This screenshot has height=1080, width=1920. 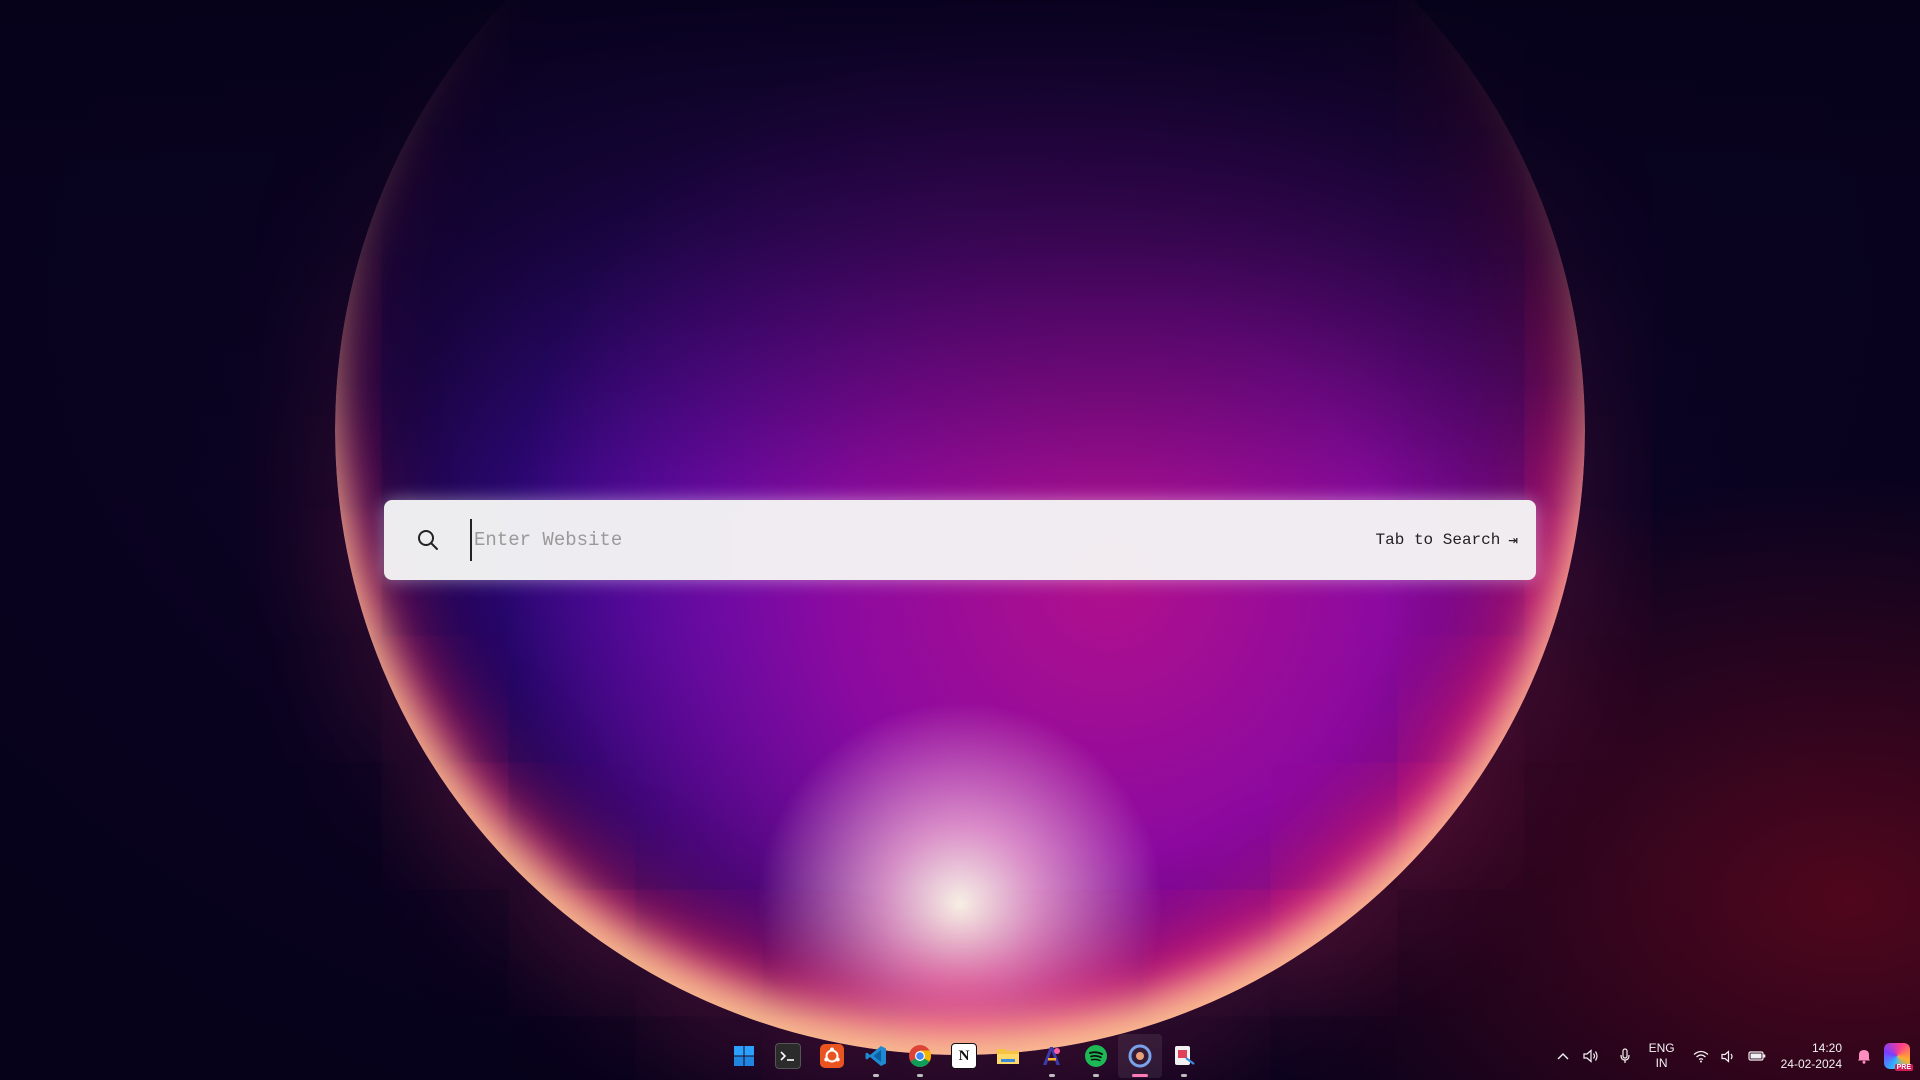 I want to click on taskbar-app-ubuntu, so click(x=832, y=1056).